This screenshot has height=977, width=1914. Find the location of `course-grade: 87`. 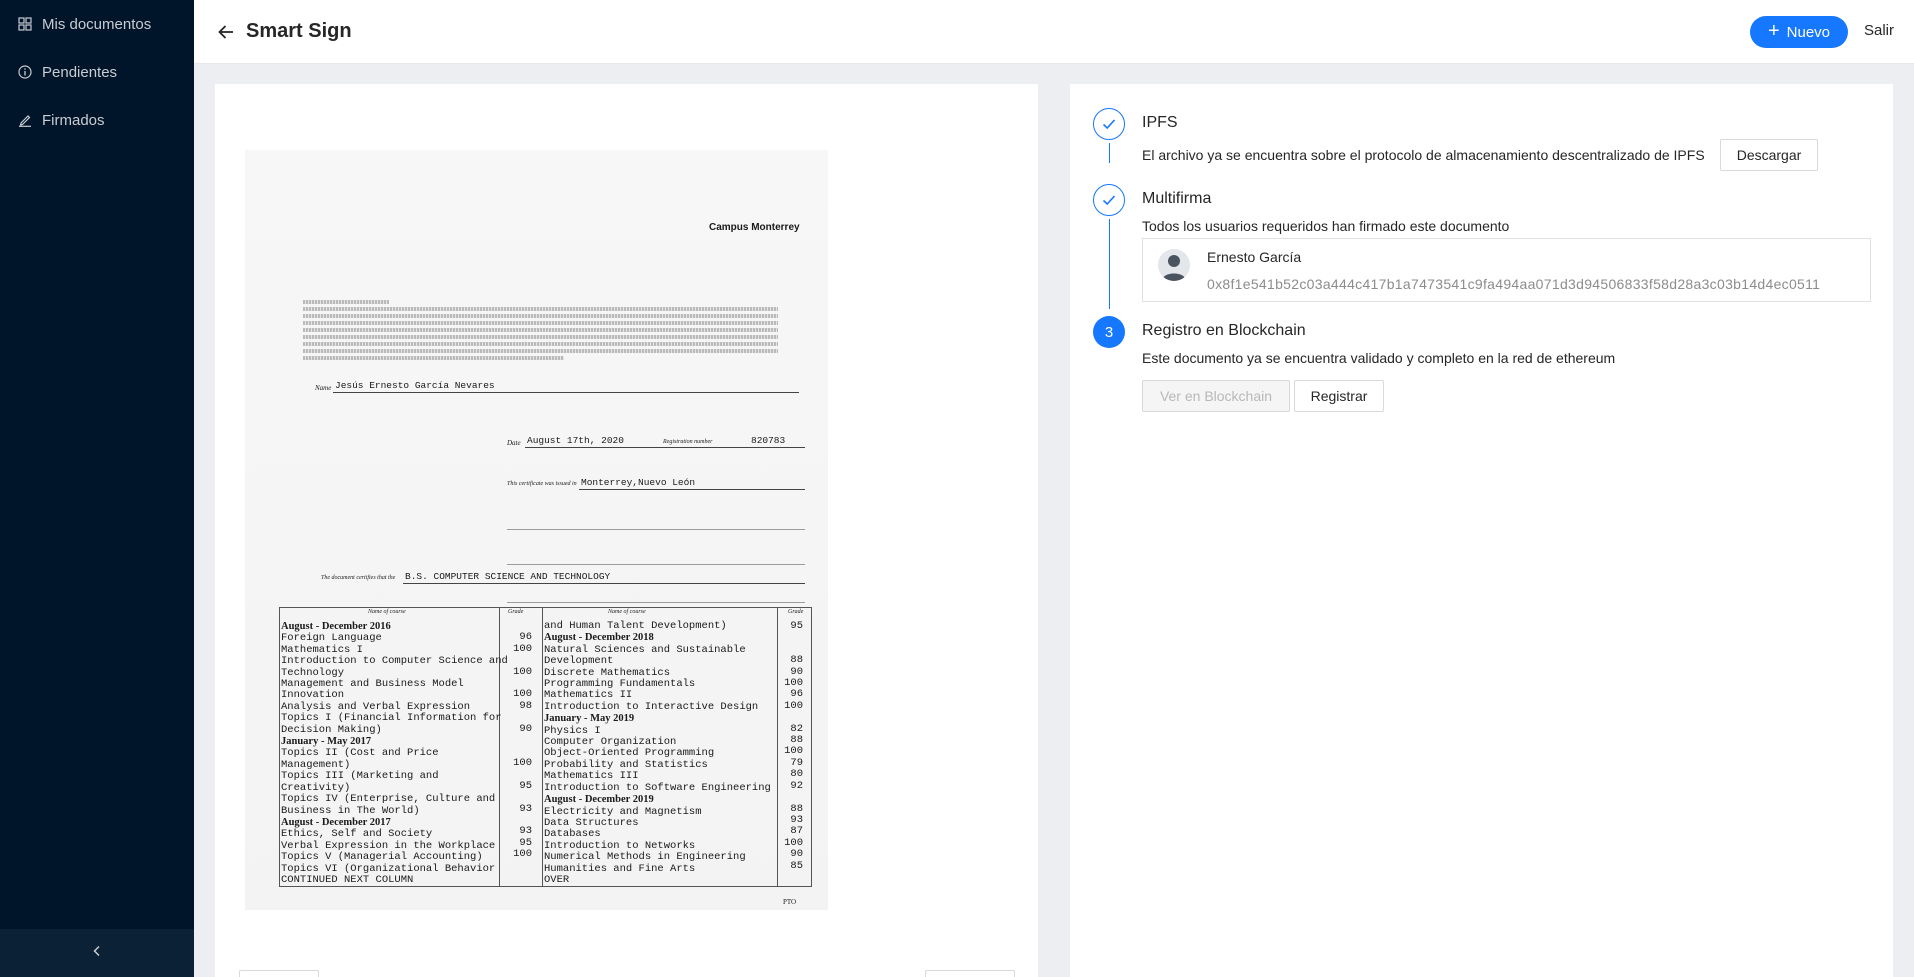

course-grade: 87 is located at coordinates (796, 831).